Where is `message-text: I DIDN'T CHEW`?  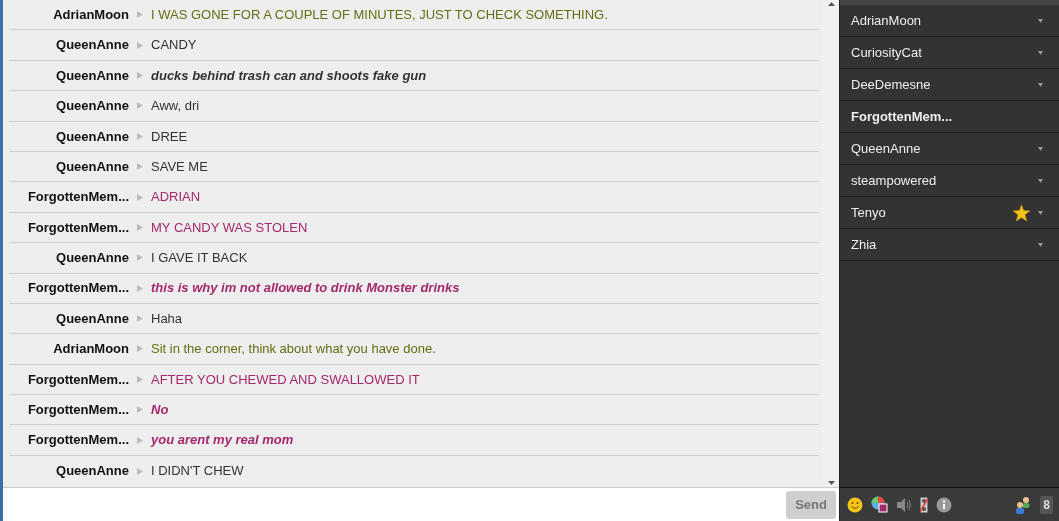 message-text: I DIDN'T CHEW is located at coordinates (197, 471).